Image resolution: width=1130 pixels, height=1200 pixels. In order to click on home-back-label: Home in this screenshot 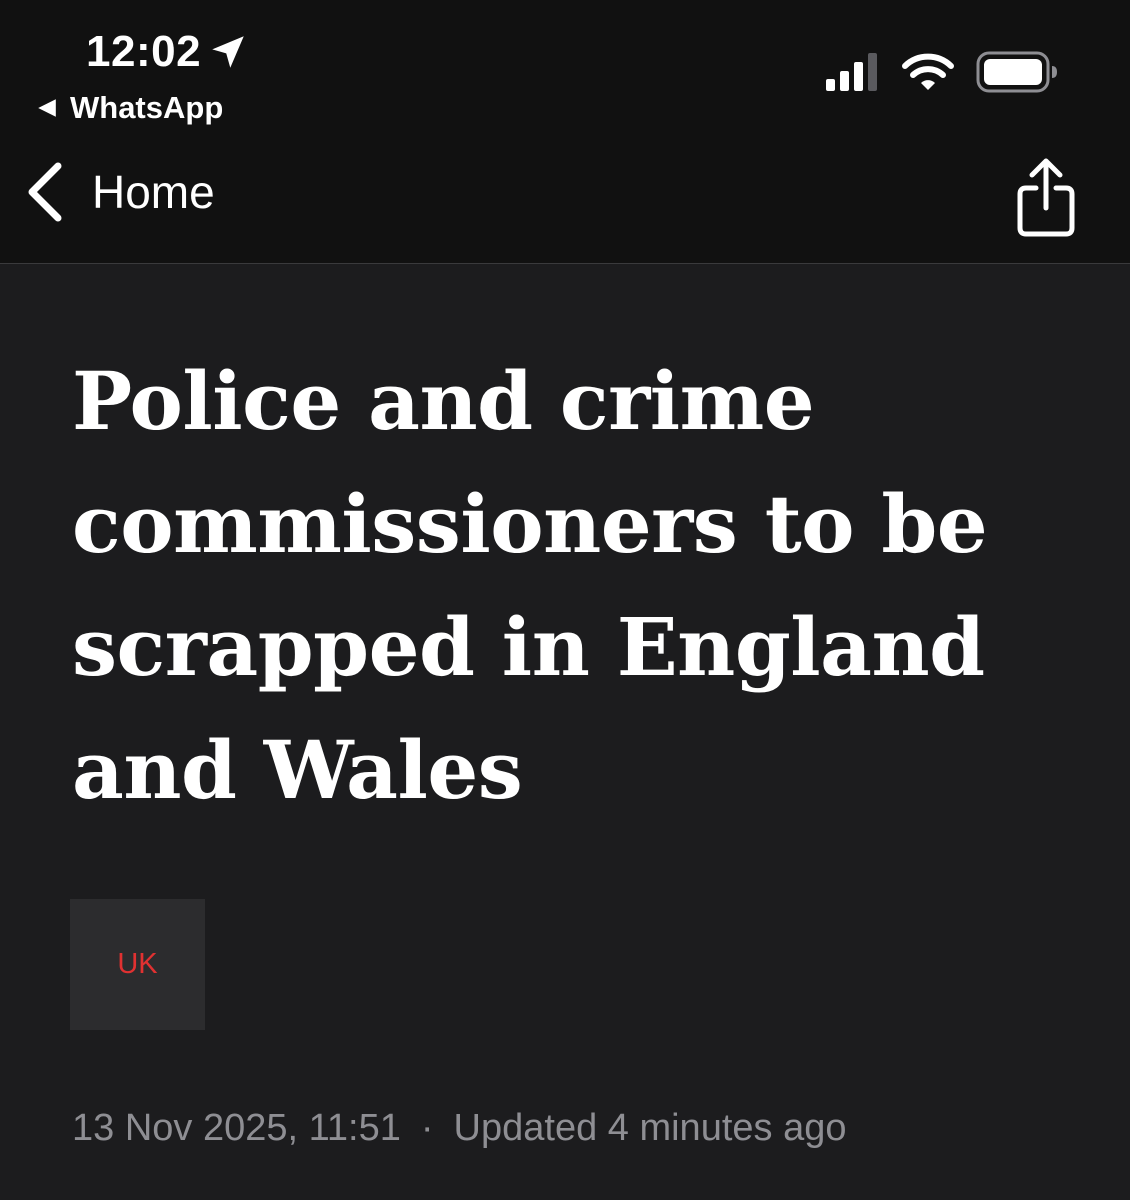, I will do `click(153, 192)`.